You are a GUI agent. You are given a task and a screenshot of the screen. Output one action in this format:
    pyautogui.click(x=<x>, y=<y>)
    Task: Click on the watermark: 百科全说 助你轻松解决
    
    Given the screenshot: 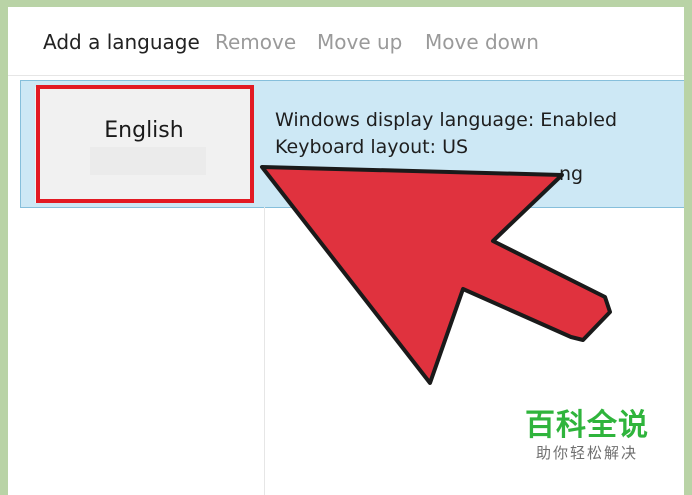 What is the action you would take?
    pyautogui.click(x=587, y=436)
    